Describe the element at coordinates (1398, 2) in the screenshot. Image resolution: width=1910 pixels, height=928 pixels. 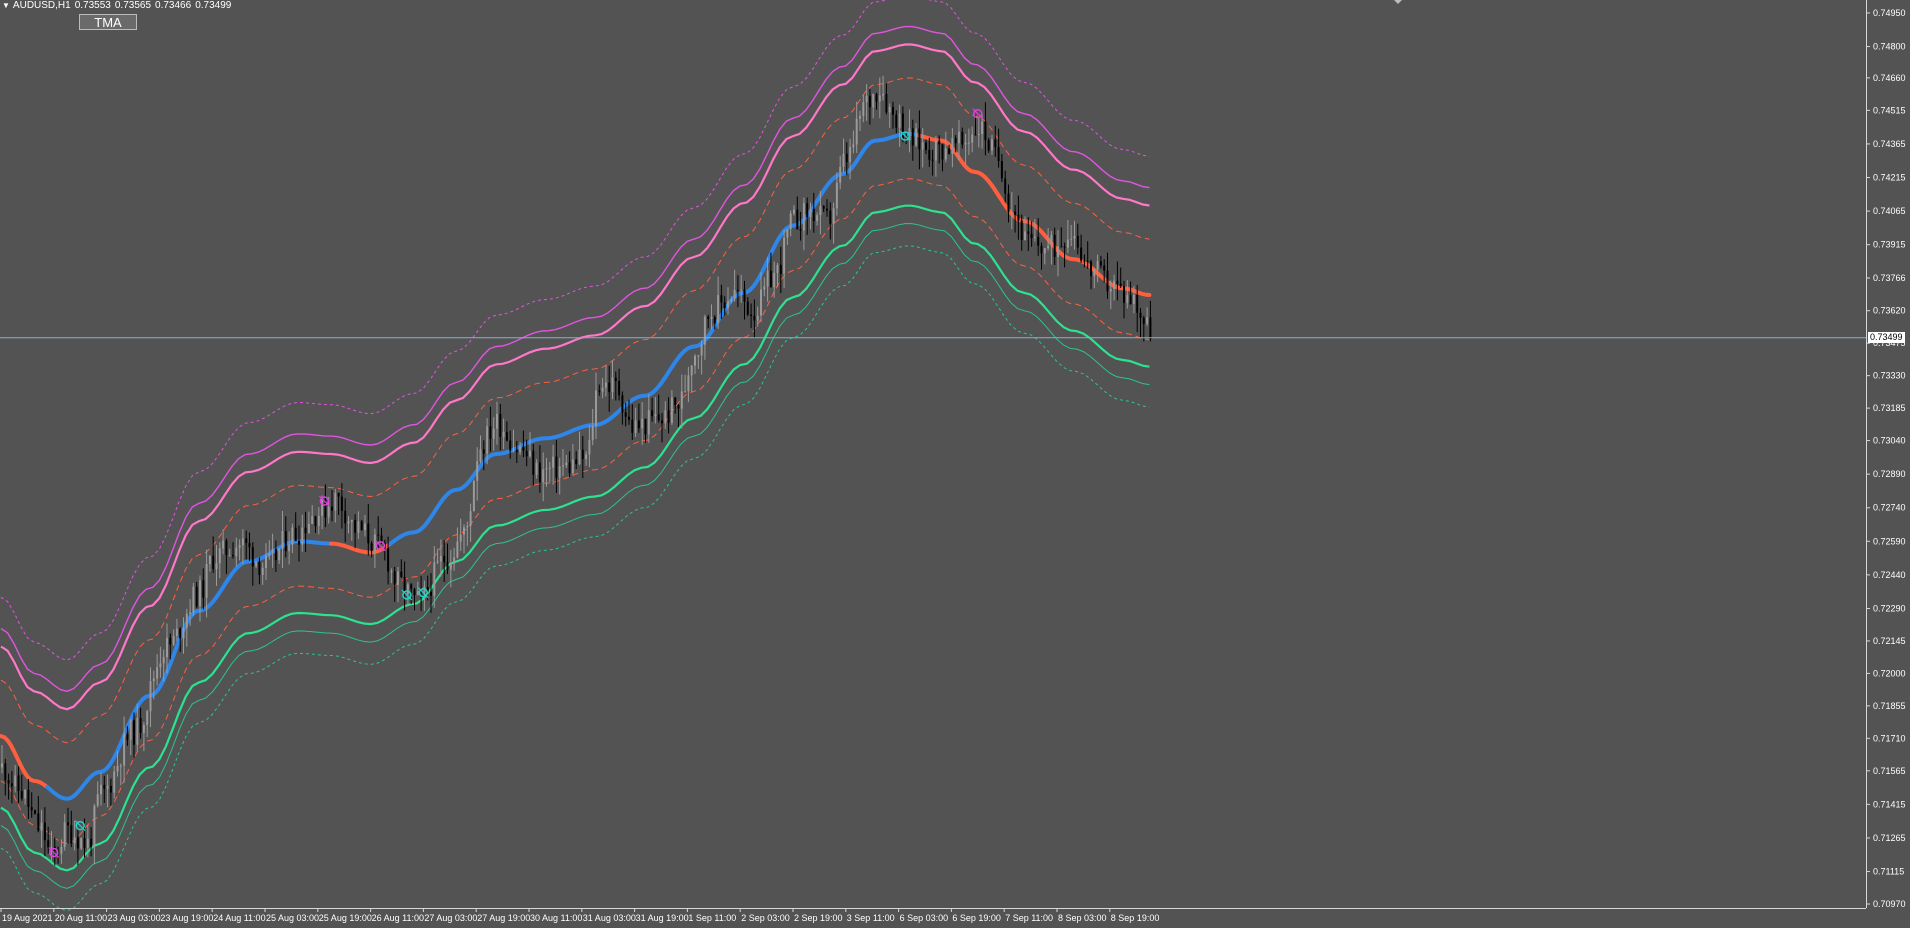
I see `scroll-marker-icon` at that location.